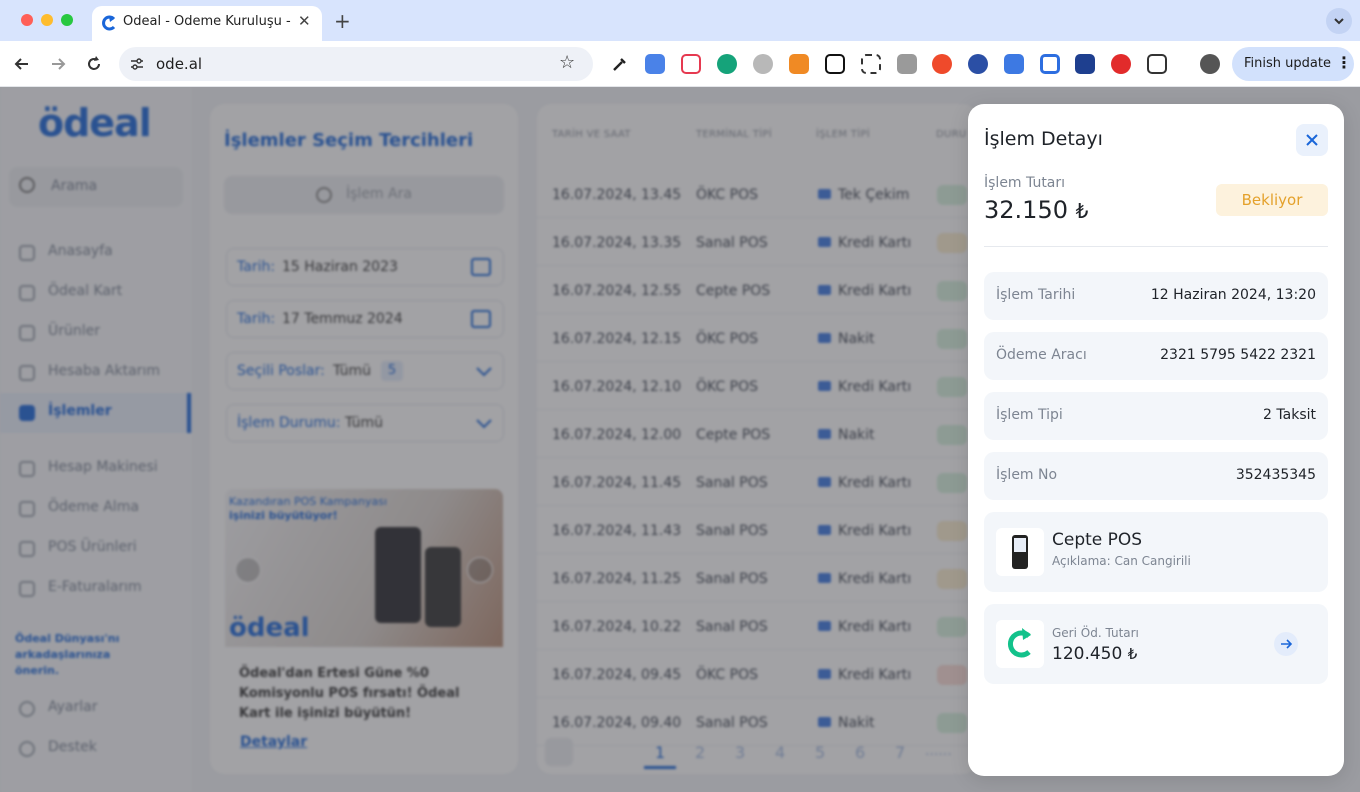 This screenshot has height=792, width=1360. Describe the element at coordinates (835, 64) in the screenshot. I see `notion-extension-icon` at that location.